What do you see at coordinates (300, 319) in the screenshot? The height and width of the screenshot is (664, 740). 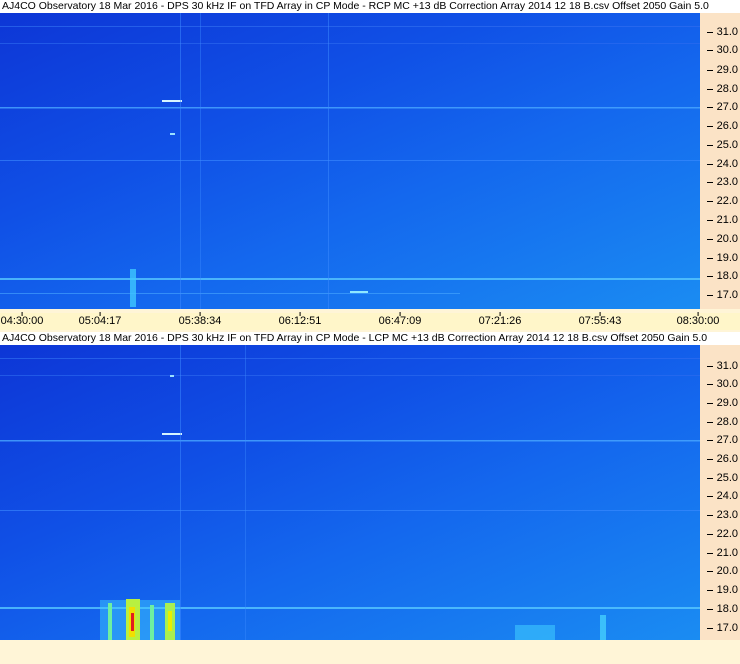 I see `time-tick: 06:12:51` at bounding box center [300, 319].